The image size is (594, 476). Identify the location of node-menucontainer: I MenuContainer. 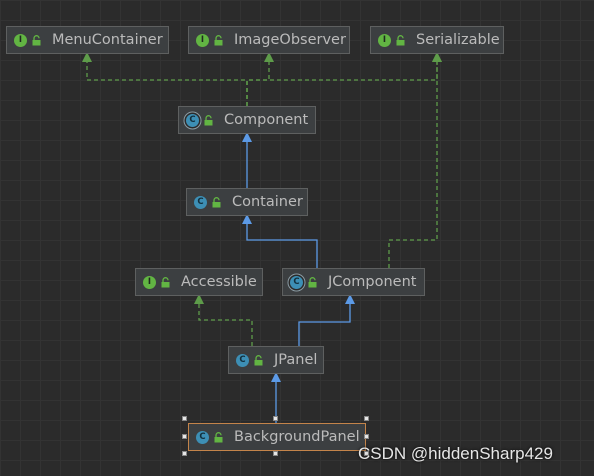
(87, 40).